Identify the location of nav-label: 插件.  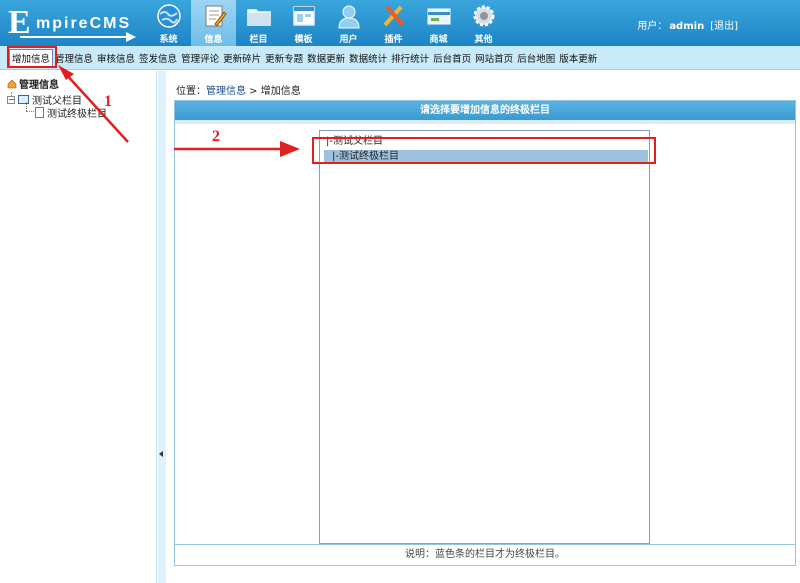
(393, 40).